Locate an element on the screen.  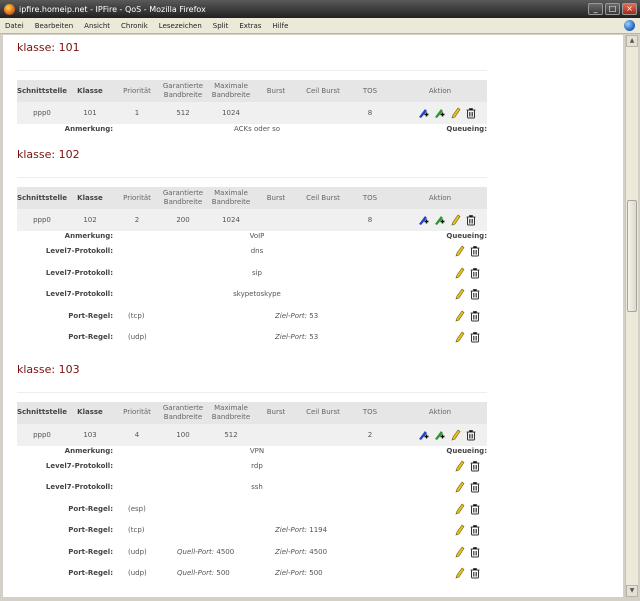
menu-split: Split is located at coordinates (220, 26).